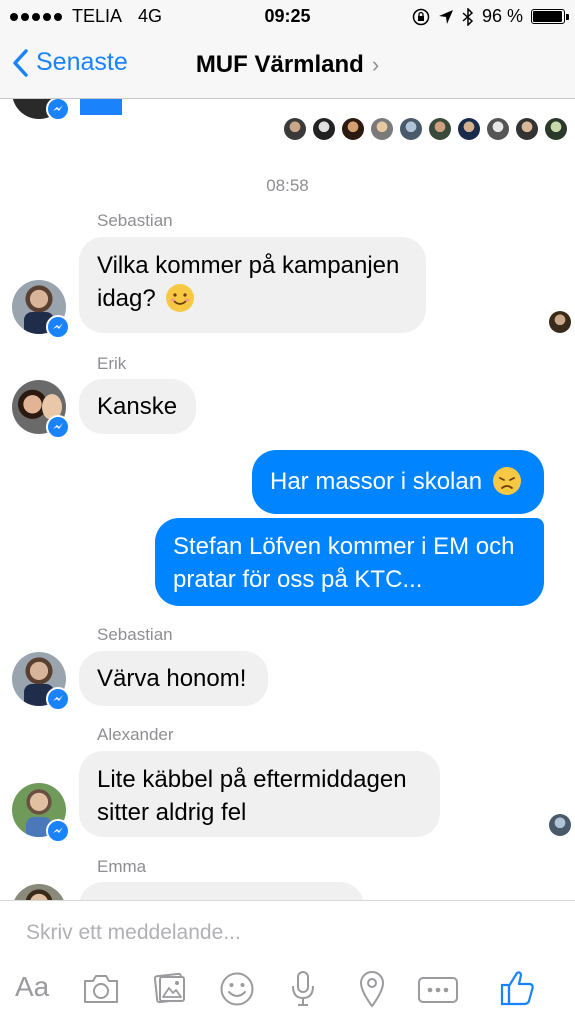 The height and width of the screenshot is (1025, 575). Describe the element at coordinates (170, 988) in the screenshot. I see `gallery-icon` at that location.